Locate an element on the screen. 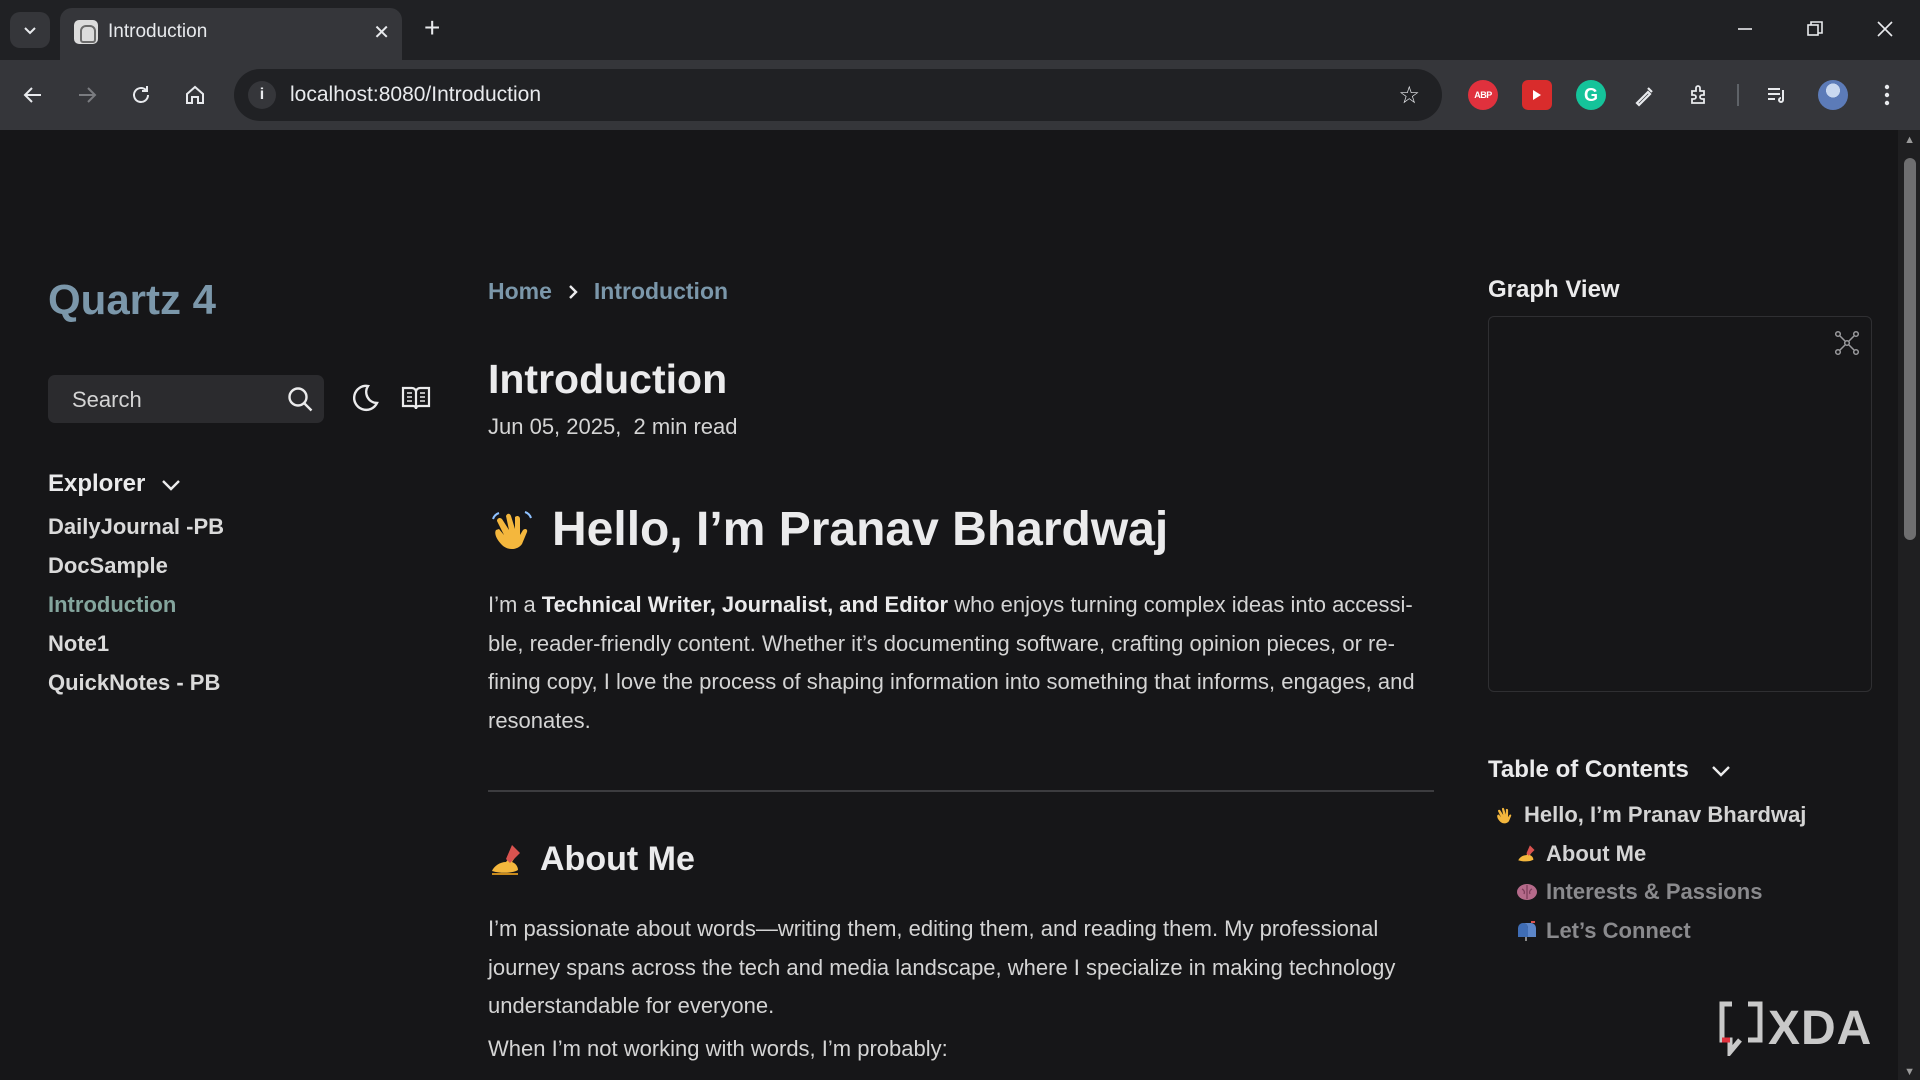  new-tab-icon: + is located at coordinates (432, 28).